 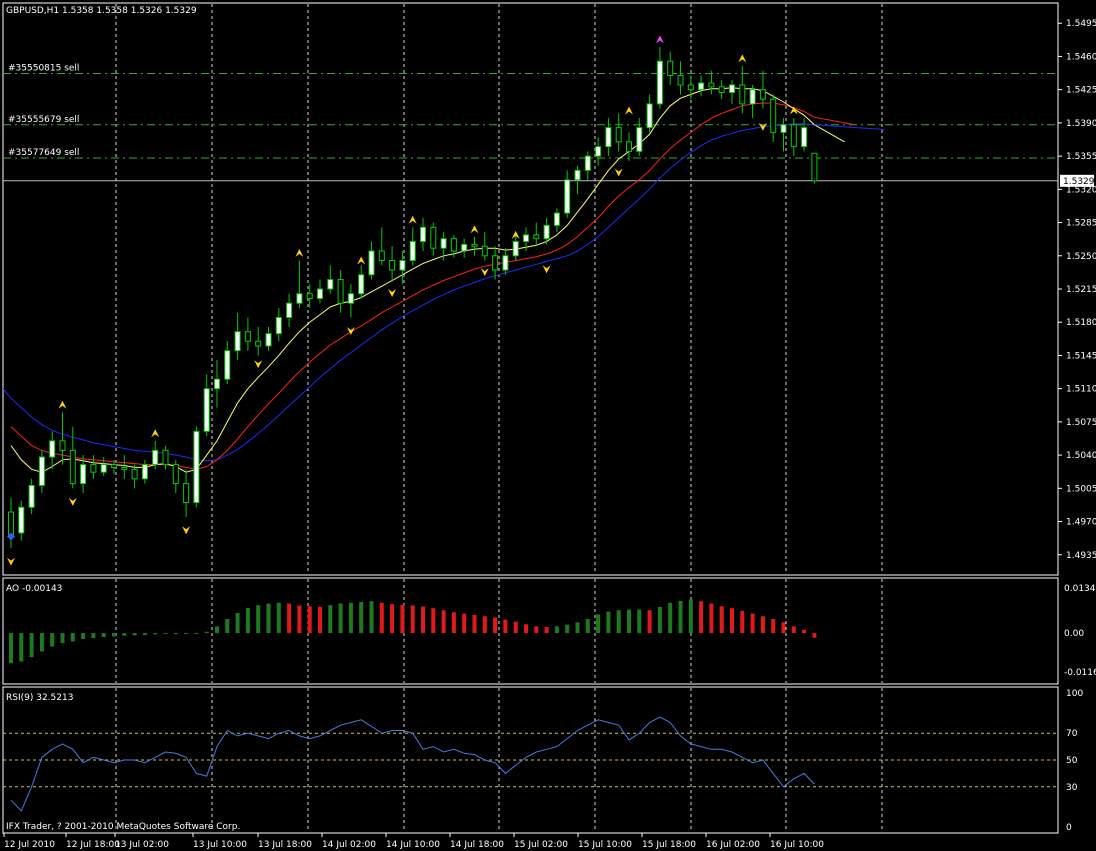 I want to click on y-tick-label-15: 1.4970, so click(x=1081, y=523).